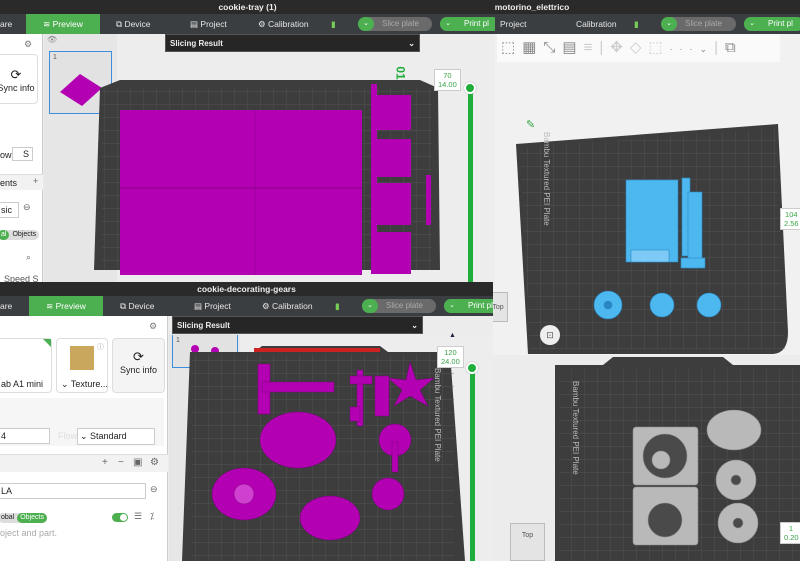 Image resolution: width=800 pixels, height=561 pixels. What do you see at coordinates (734, 47) in the screenshot?
I see `assembly-icon: ⧉` at bounding box center [734, 47].